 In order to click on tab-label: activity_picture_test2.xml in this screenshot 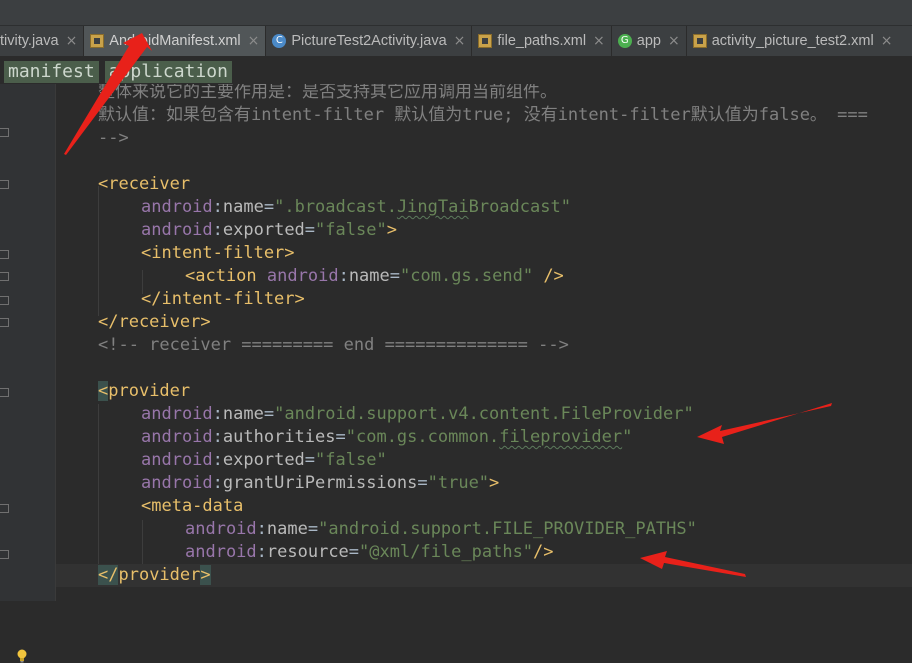, I will do `click(792, 41)`.